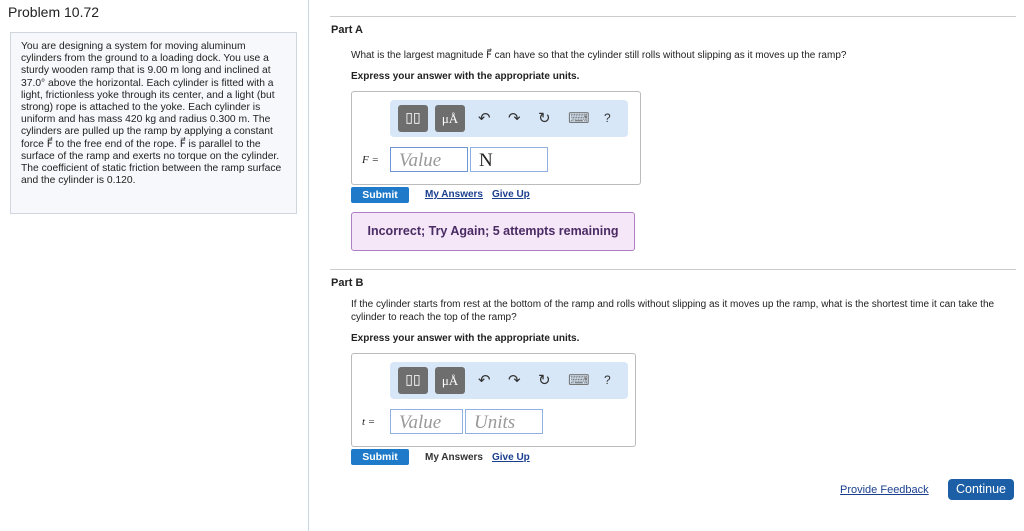 This screenshot has height=531, width=1024. What do you see at coordinates (509, 159) in the screenshot?
I see `units-input: N` at bounding box center [509, 159].